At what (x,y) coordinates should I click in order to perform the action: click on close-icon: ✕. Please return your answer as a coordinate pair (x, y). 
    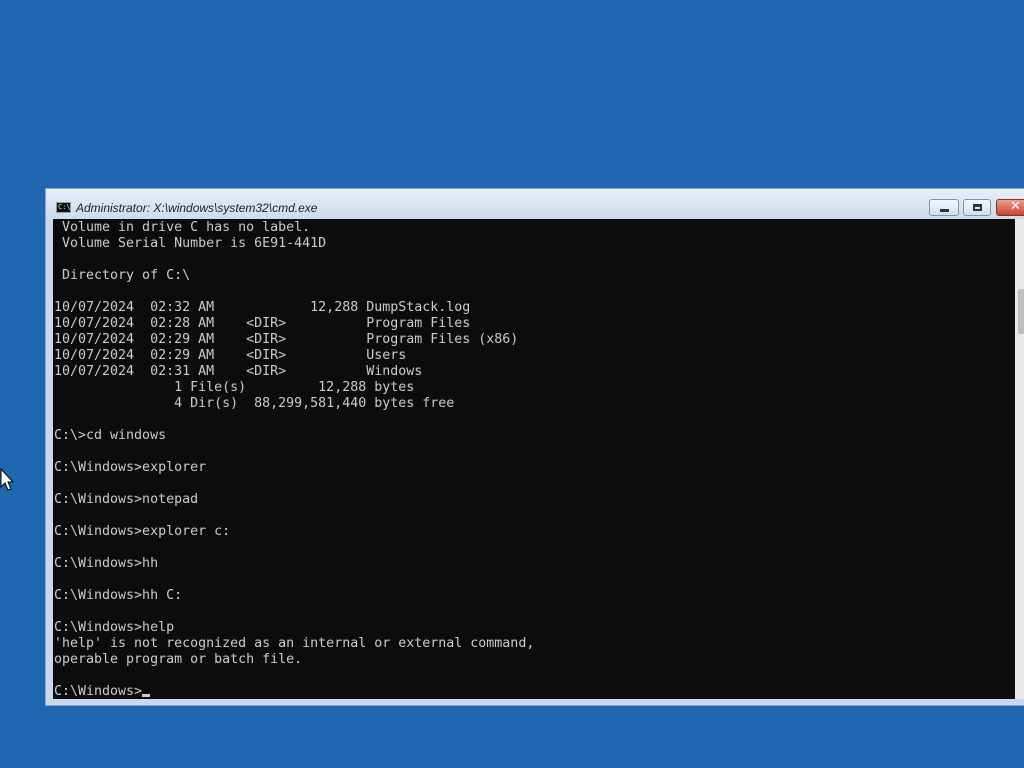
    Looking at the image, I should click on (1015, 206).